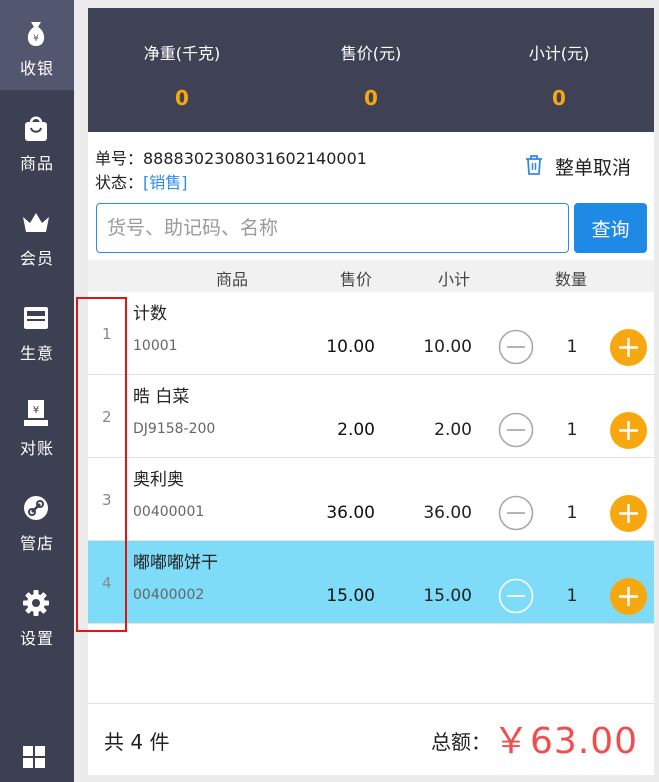 The image size is (659, 782). I want to click on table-row: 3 奥利奥 00400001 36.00 36.00 1, so click(371, 499).